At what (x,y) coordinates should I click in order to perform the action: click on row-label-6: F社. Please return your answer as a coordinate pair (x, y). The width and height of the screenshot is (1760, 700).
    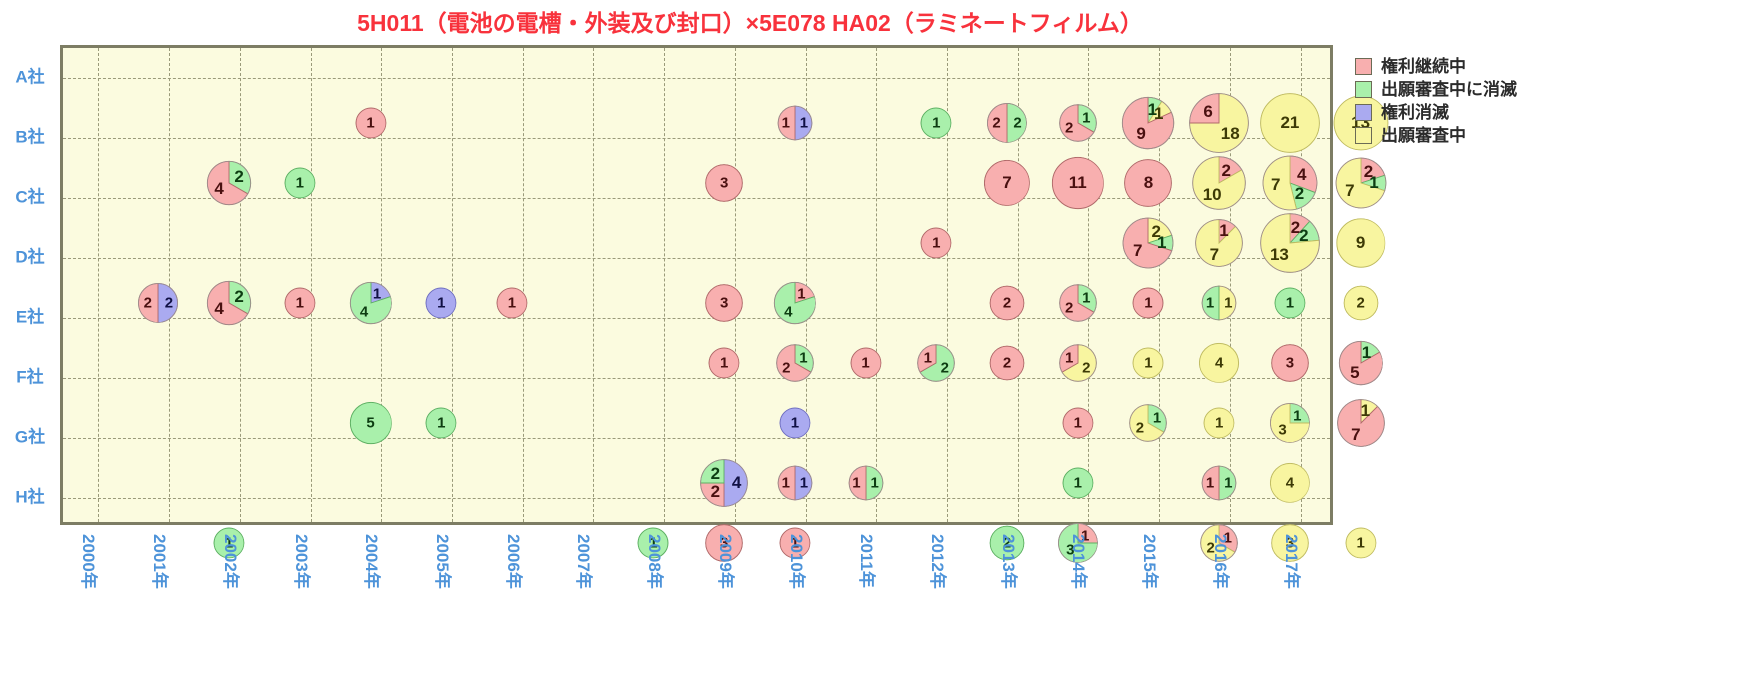
    Looking at the image, I should click on (30, 377).